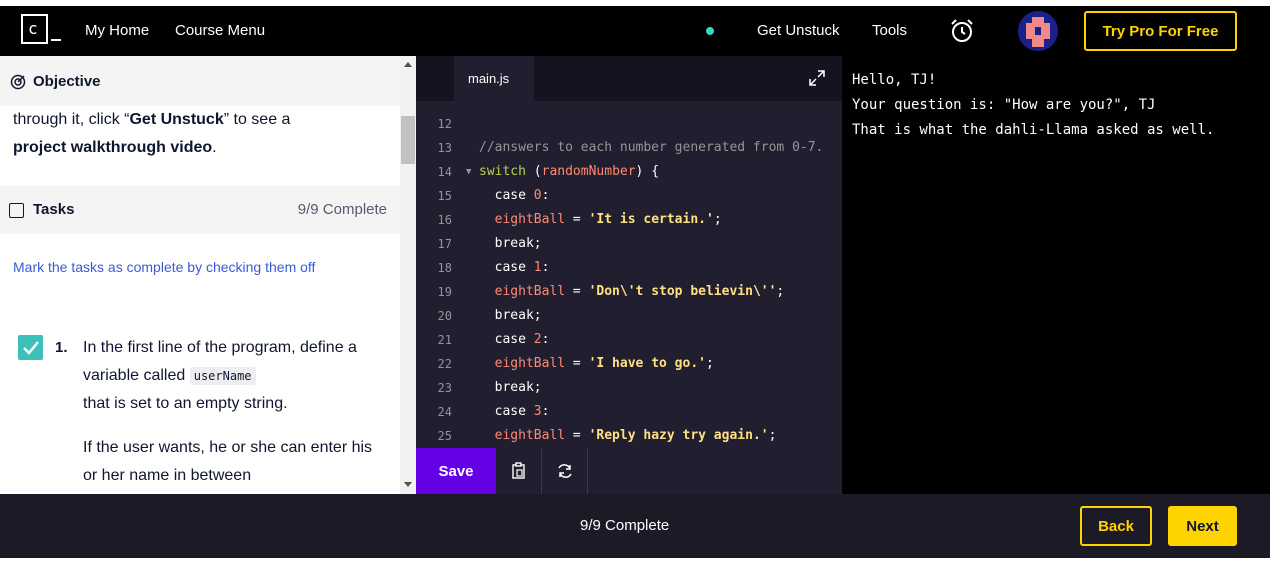  I want to click on code-text: switch (randomNumber) {, so click(569, 172).